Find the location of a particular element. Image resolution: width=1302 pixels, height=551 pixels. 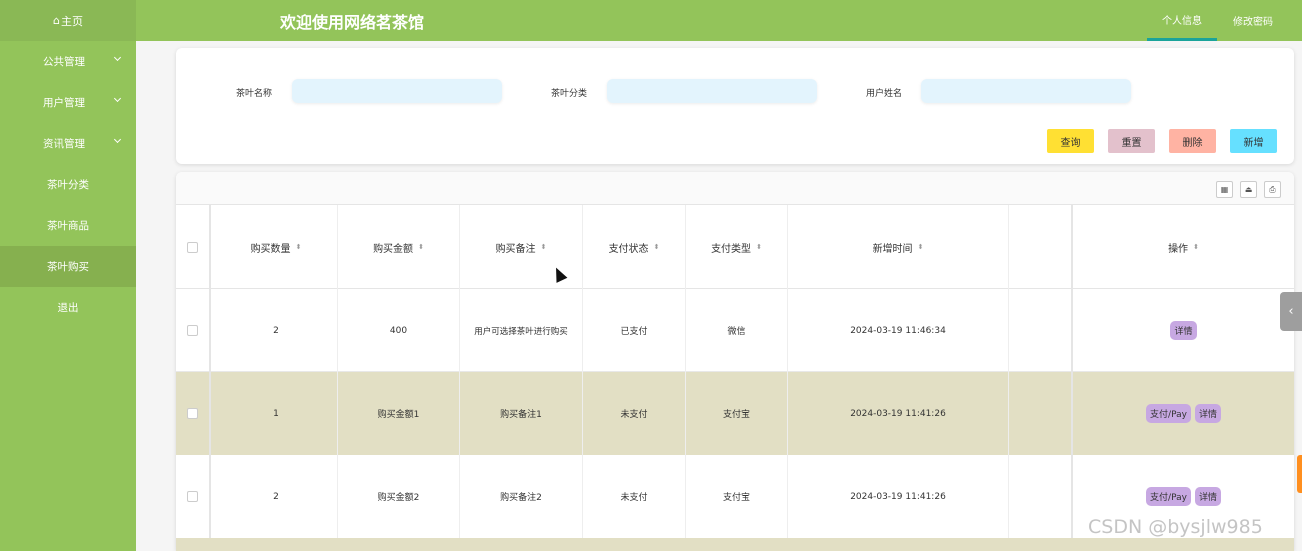

header-label: 操作 is located at coordinates (1178, 249).